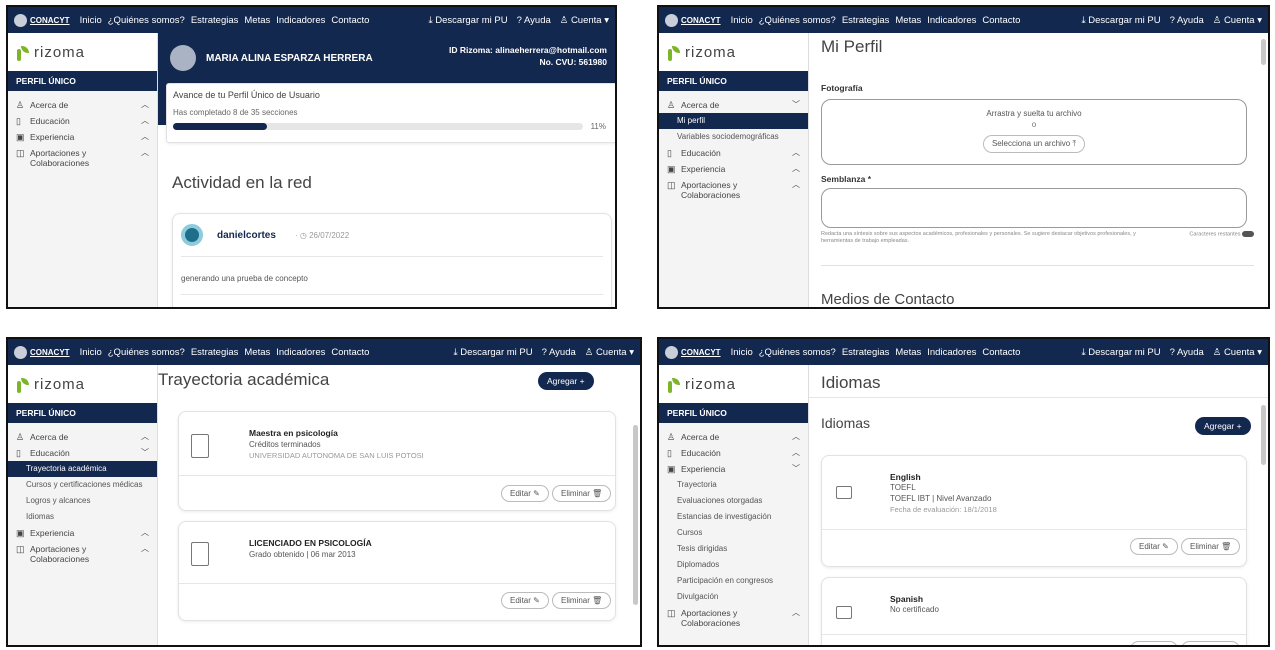 Image resolution: width=1275 pixels, height=650 pixels. Describe the element at coordinates (1034, 144) in the screenshot. I see `select-file-button: Selecciona un archivo ⤒` at that location.